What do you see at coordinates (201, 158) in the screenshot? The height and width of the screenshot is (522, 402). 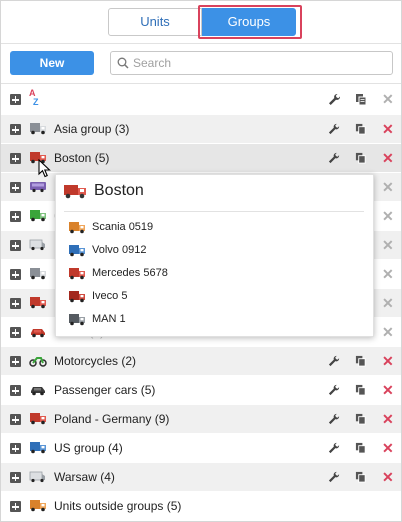 I see `group-row: Boston (5) ✕` at bounding box center [201, 158].